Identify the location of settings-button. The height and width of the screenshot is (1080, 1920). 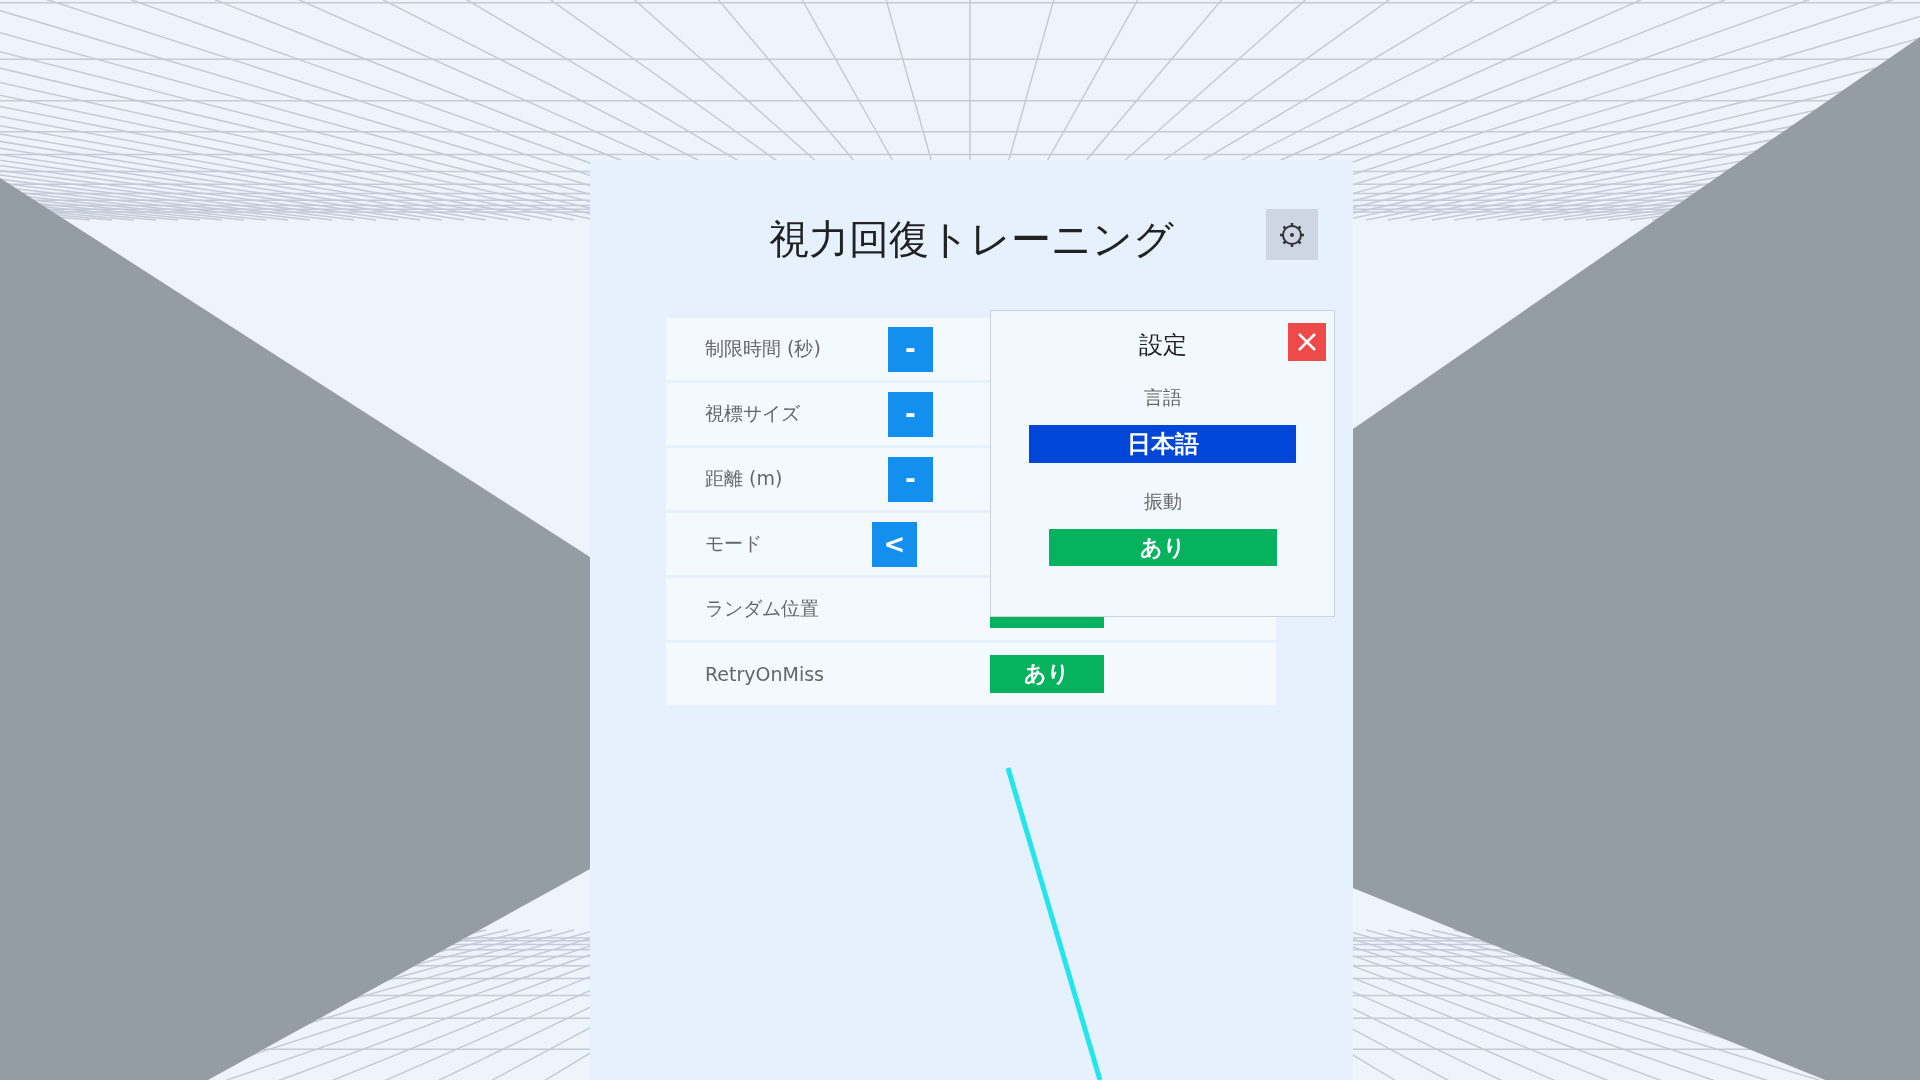
(1292, 234).